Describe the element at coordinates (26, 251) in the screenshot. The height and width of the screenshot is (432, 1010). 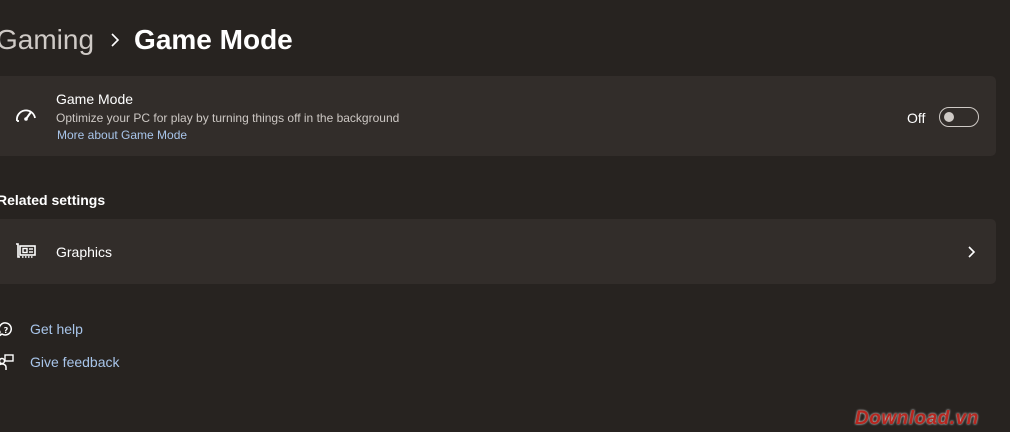
I see `graphics-card-icon` at that location.